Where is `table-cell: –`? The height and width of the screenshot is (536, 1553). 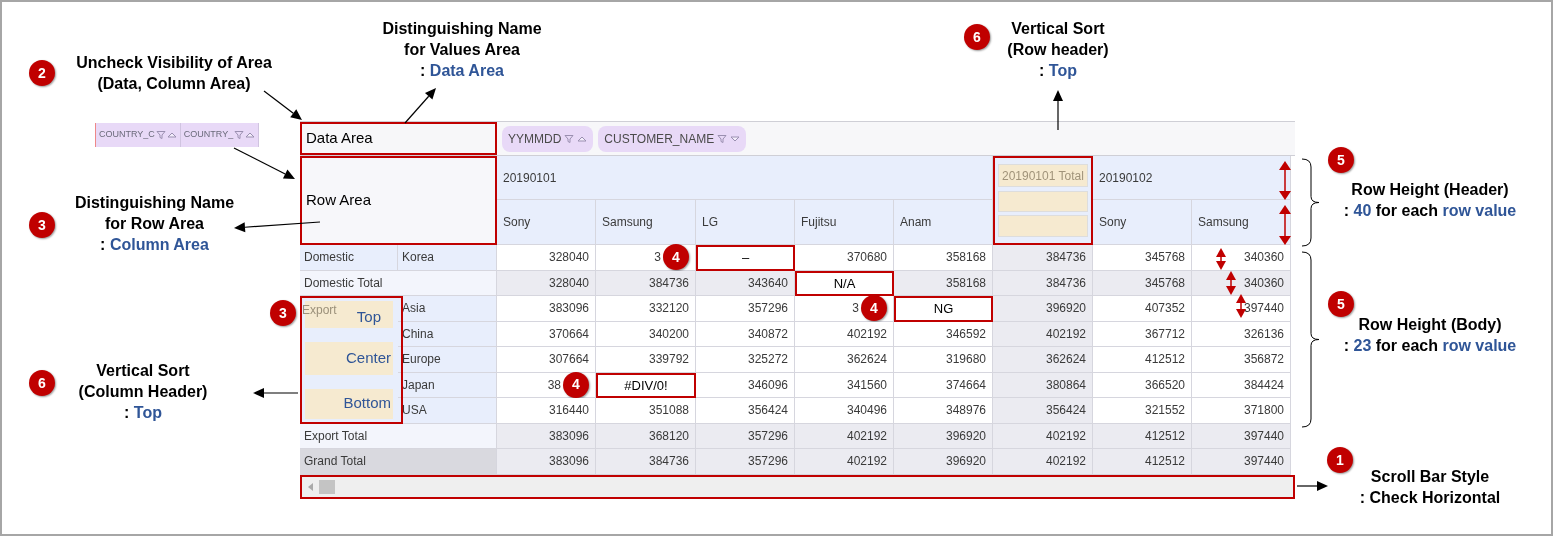
table-cell: – is located at coordinates (745, 258).